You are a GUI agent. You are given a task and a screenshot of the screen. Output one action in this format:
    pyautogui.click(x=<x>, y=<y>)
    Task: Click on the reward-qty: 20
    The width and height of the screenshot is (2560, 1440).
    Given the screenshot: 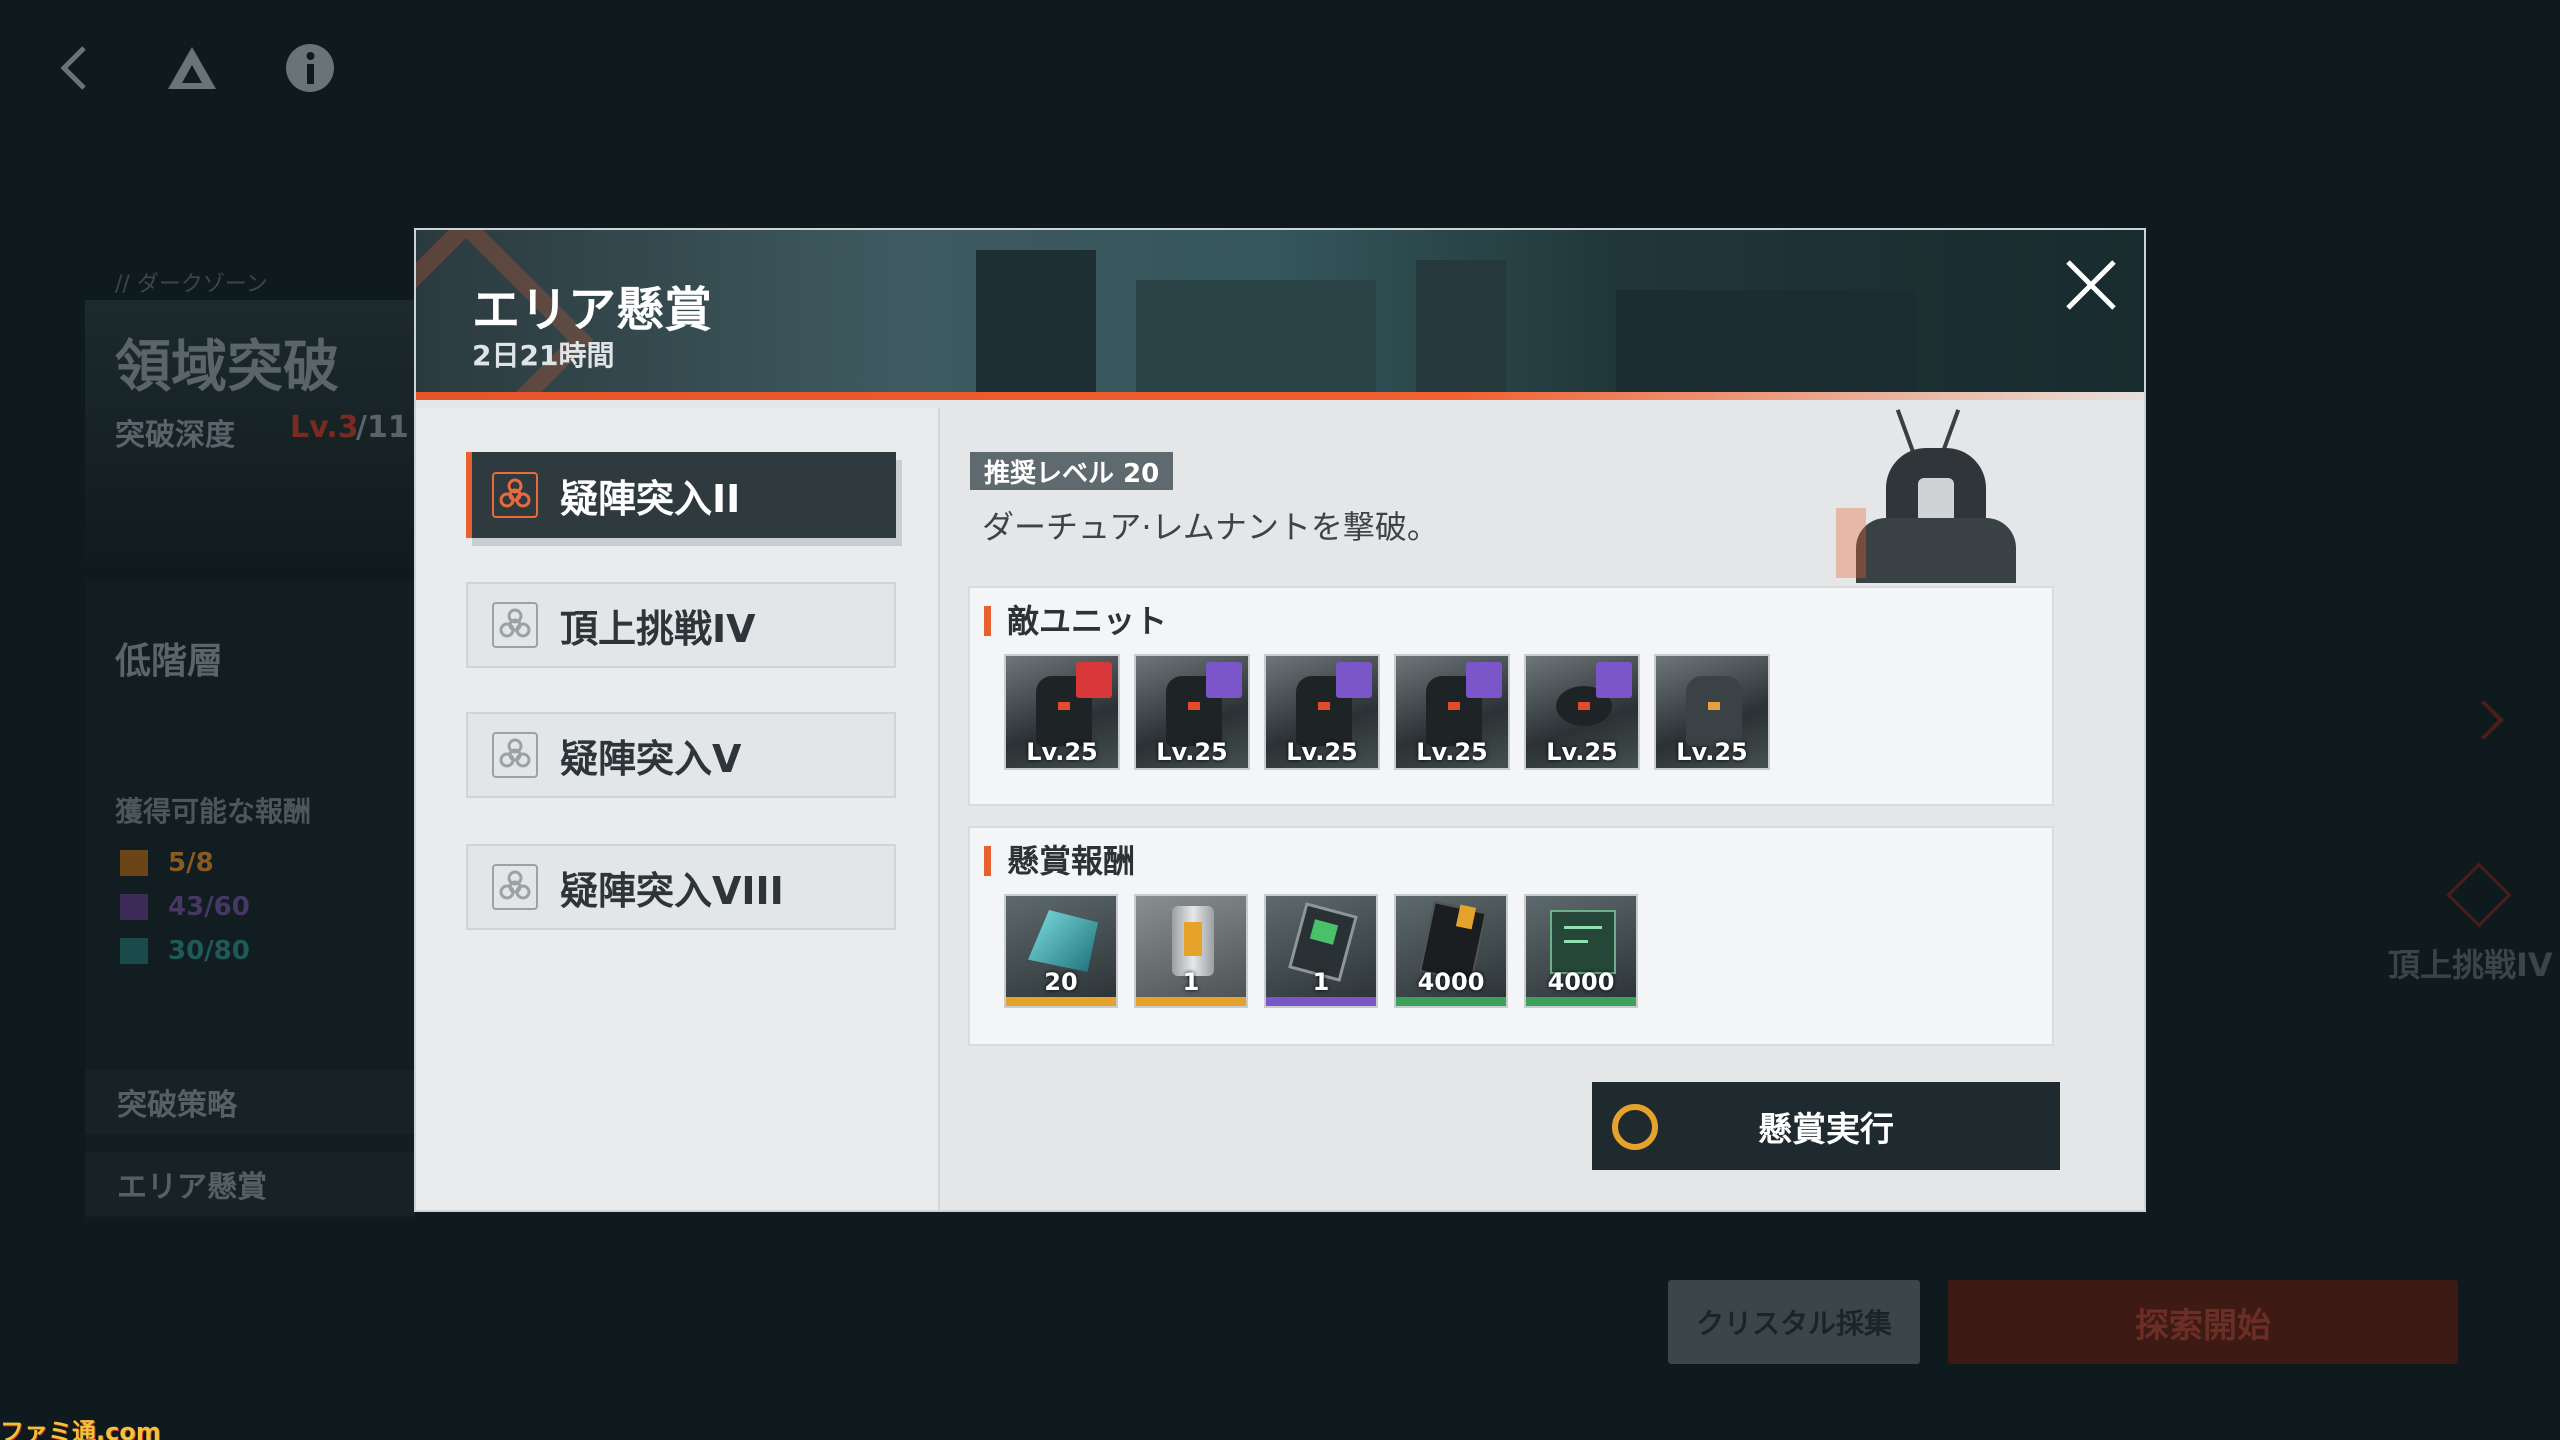 What is the action you would take?
    pyautogui.click(x=1061, y=982)
    